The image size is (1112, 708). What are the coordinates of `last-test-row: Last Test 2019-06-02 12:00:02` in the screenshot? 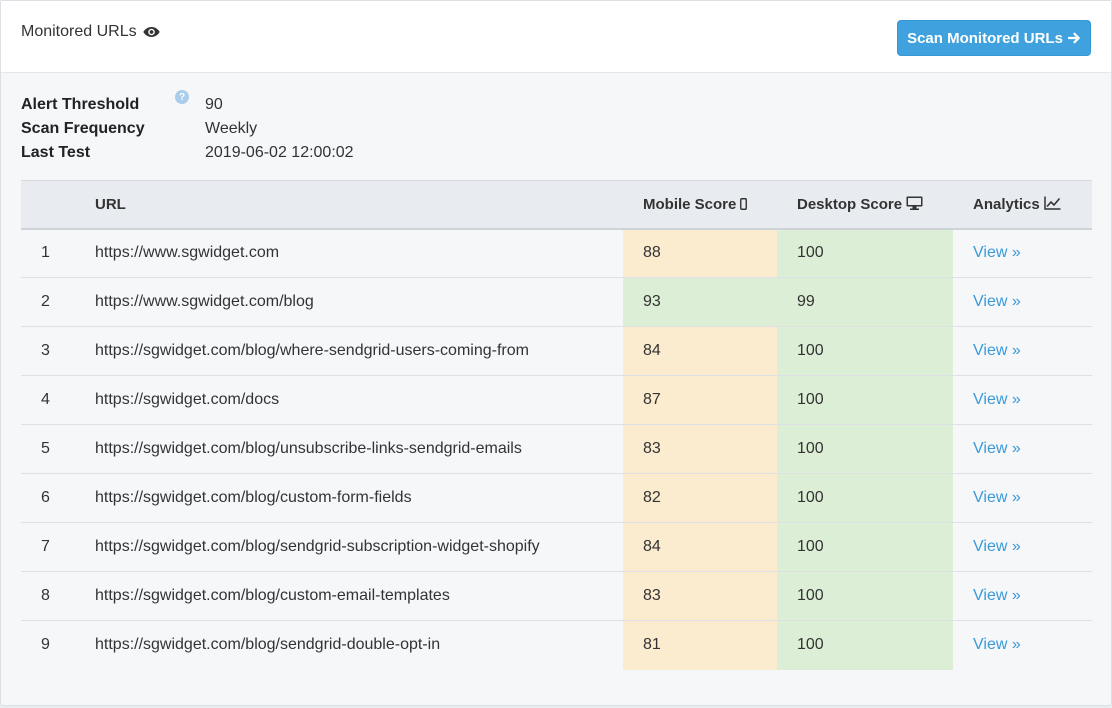 It's located at (187, 153).